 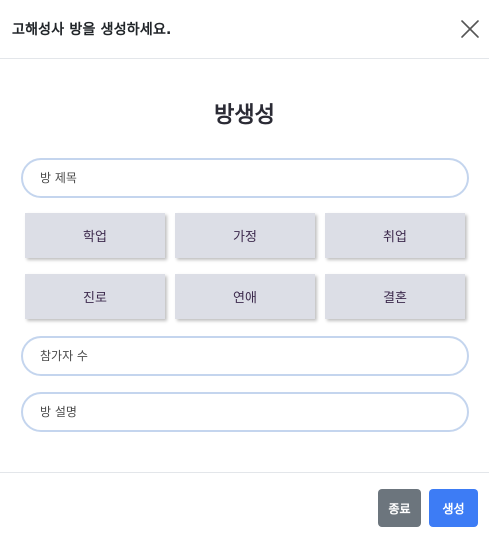 I want to click on room-title-input, so click(x=245, y=178).